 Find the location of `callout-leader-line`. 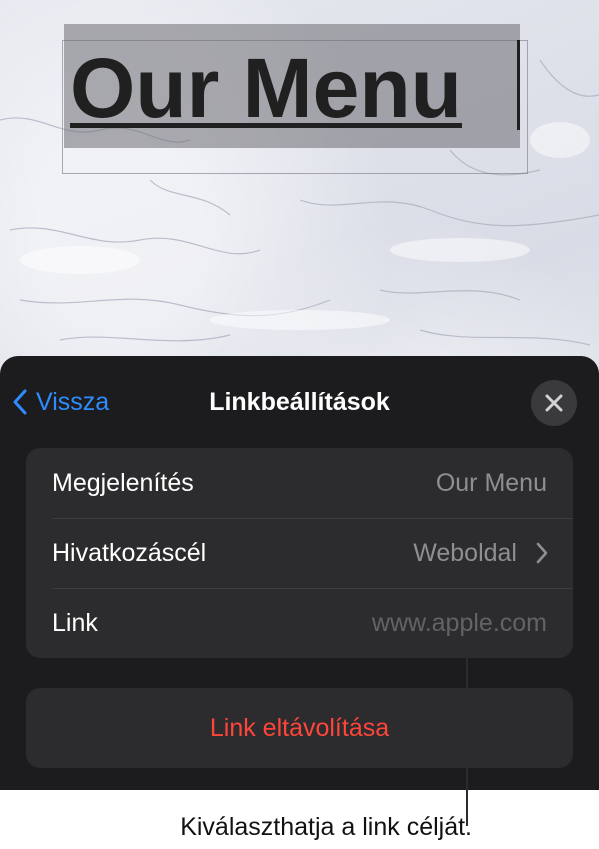

callout-leader-line is located at coordinates (467, 736).